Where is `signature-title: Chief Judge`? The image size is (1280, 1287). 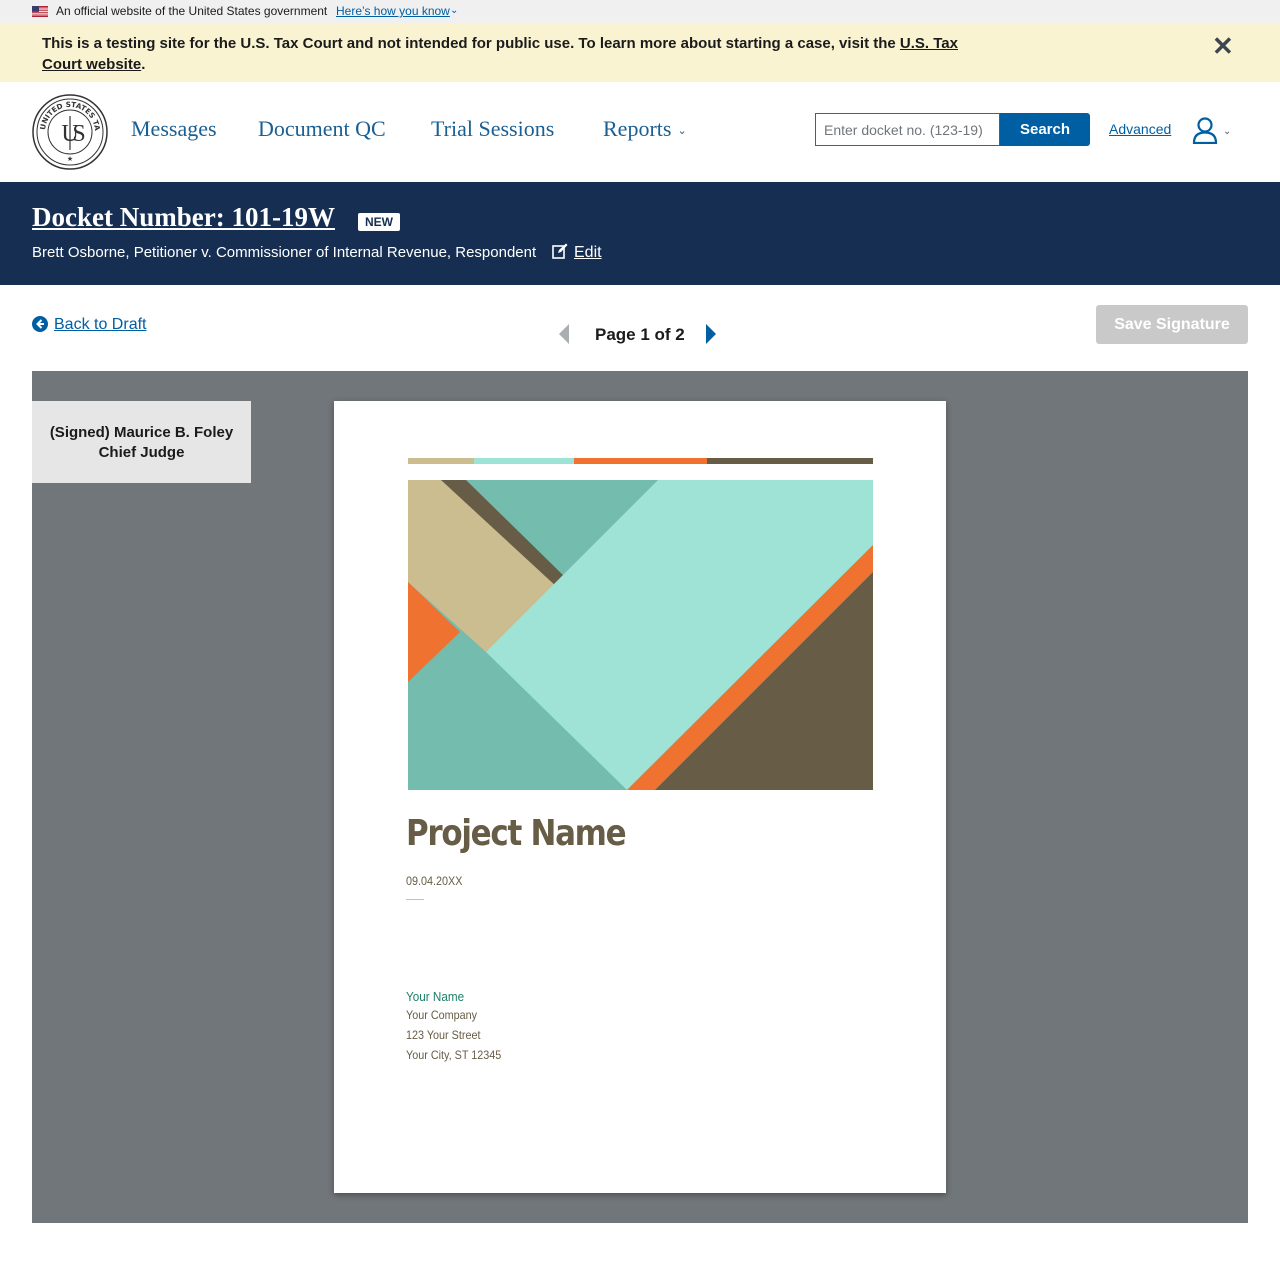
signature-title: Chief Judge is located at coordinates (141, 452).